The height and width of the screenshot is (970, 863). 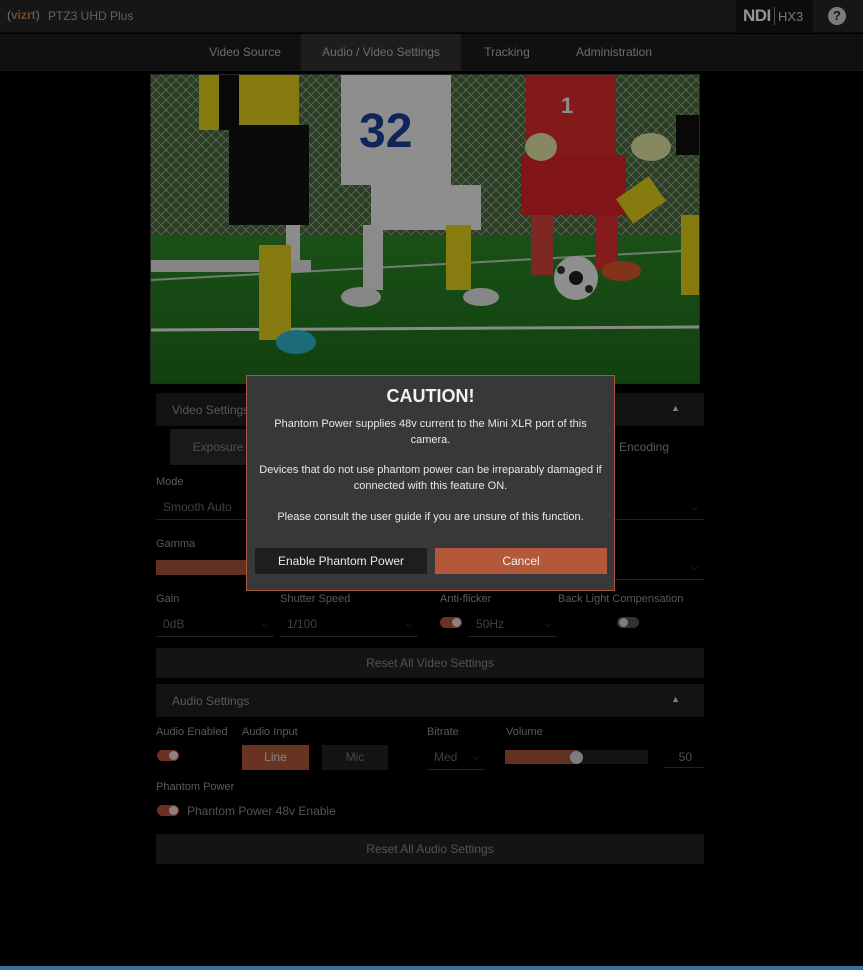 What do you see at coordinates (341, 561) in the screenshot?
I see `enable-phantom-power-button: Enable Phantom Power` at bounding box center [341, 561].